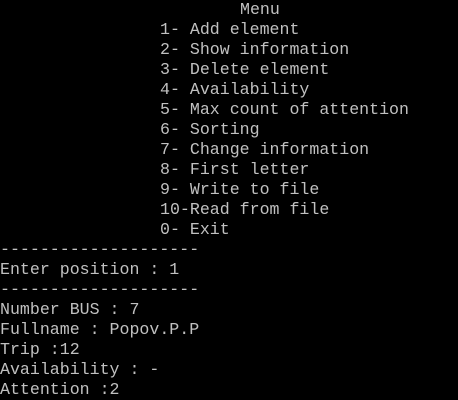  What do you see at coordinates (235, 169) in the screenshot?
I see `menu-item-first-letter: 8- First letter` at bounding box center [235, 169].